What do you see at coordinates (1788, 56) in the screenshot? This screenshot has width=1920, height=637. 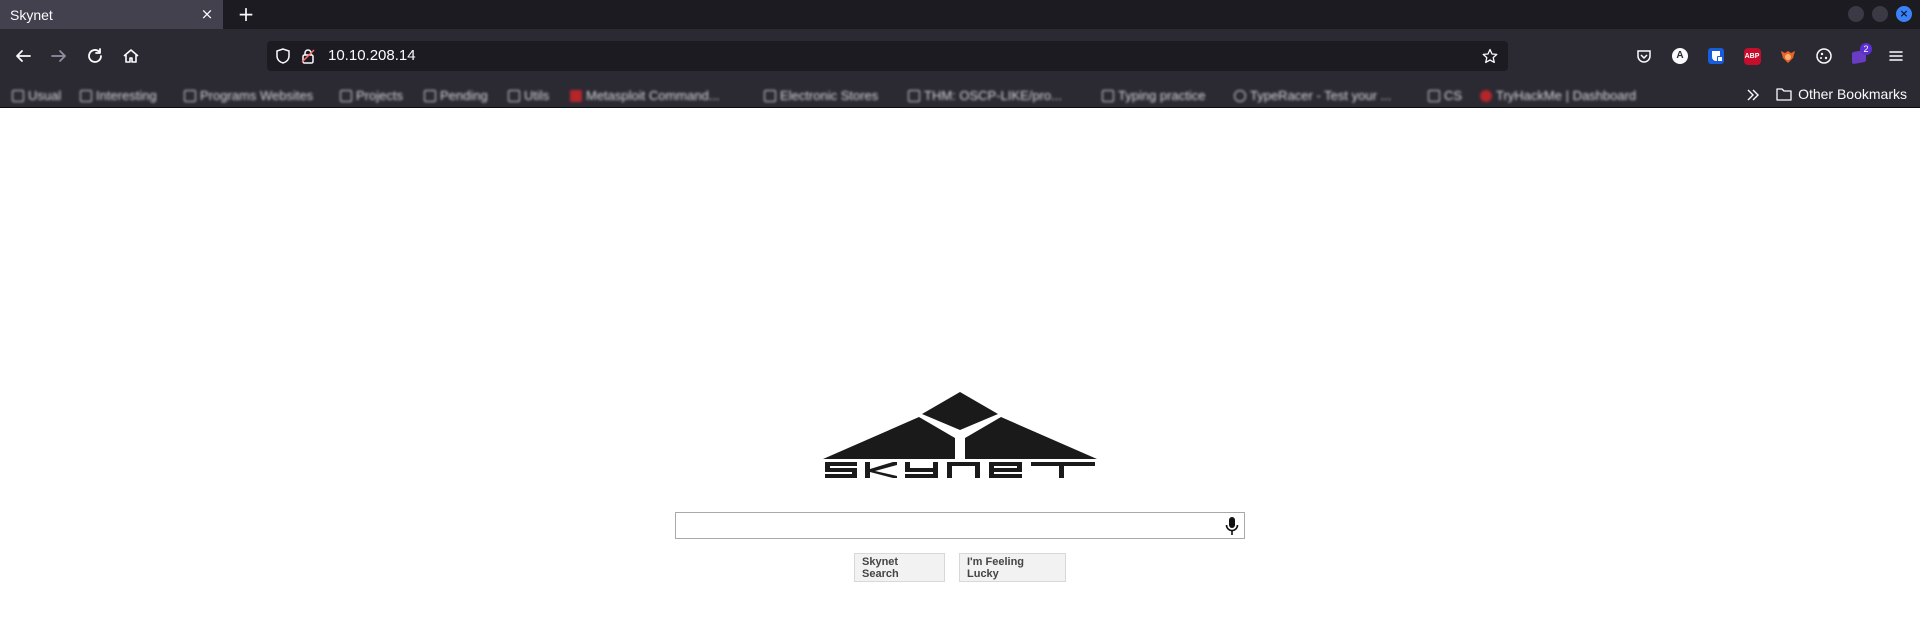 I see `foxyproxy-icon` at bounding box center [1788, 56].